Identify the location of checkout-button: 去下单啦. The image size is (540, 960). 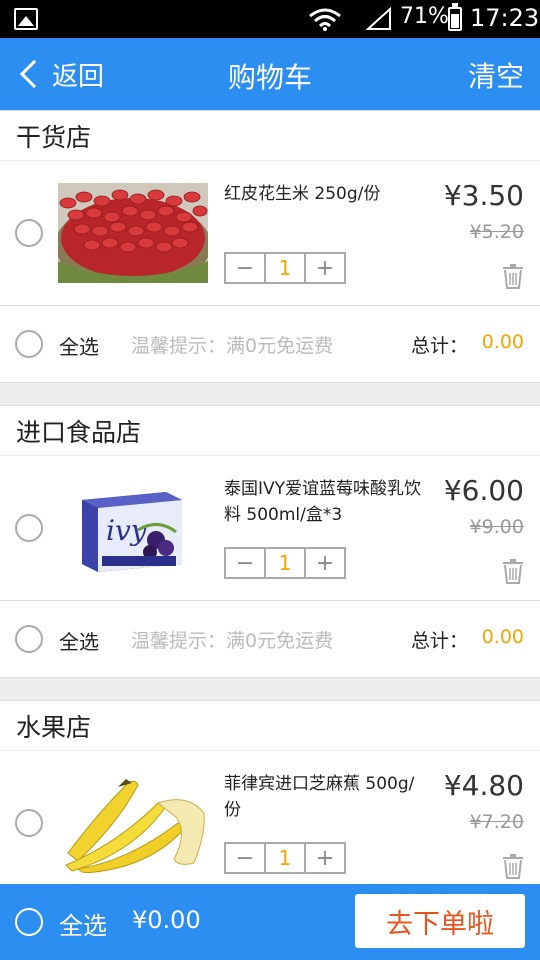
(440, 921).